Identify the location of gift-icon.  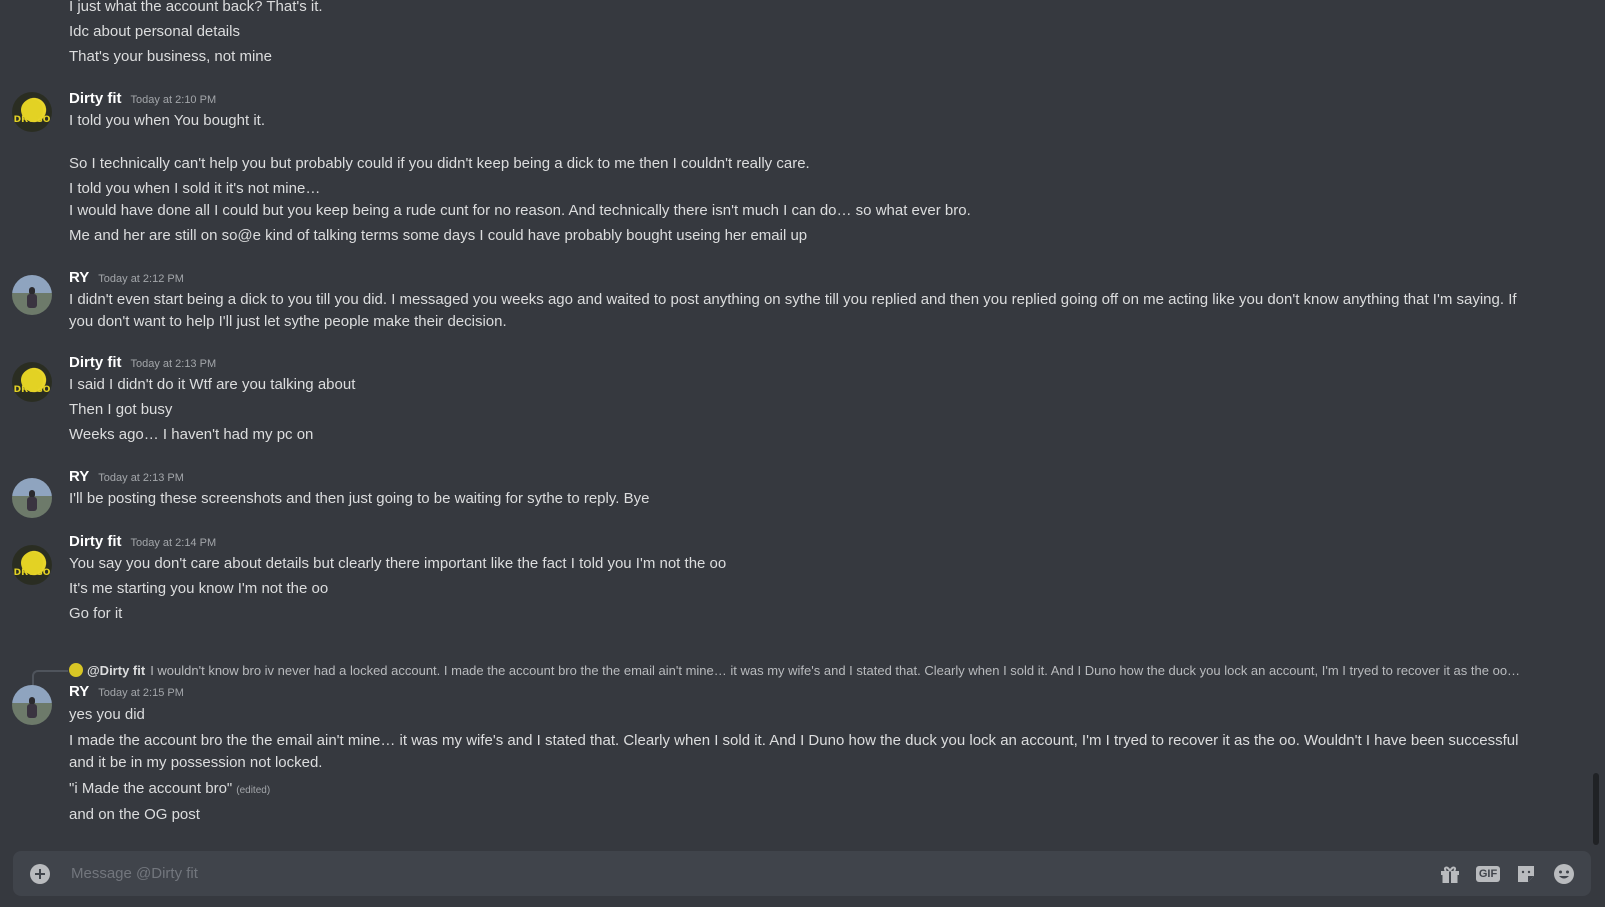
(1450, 874).